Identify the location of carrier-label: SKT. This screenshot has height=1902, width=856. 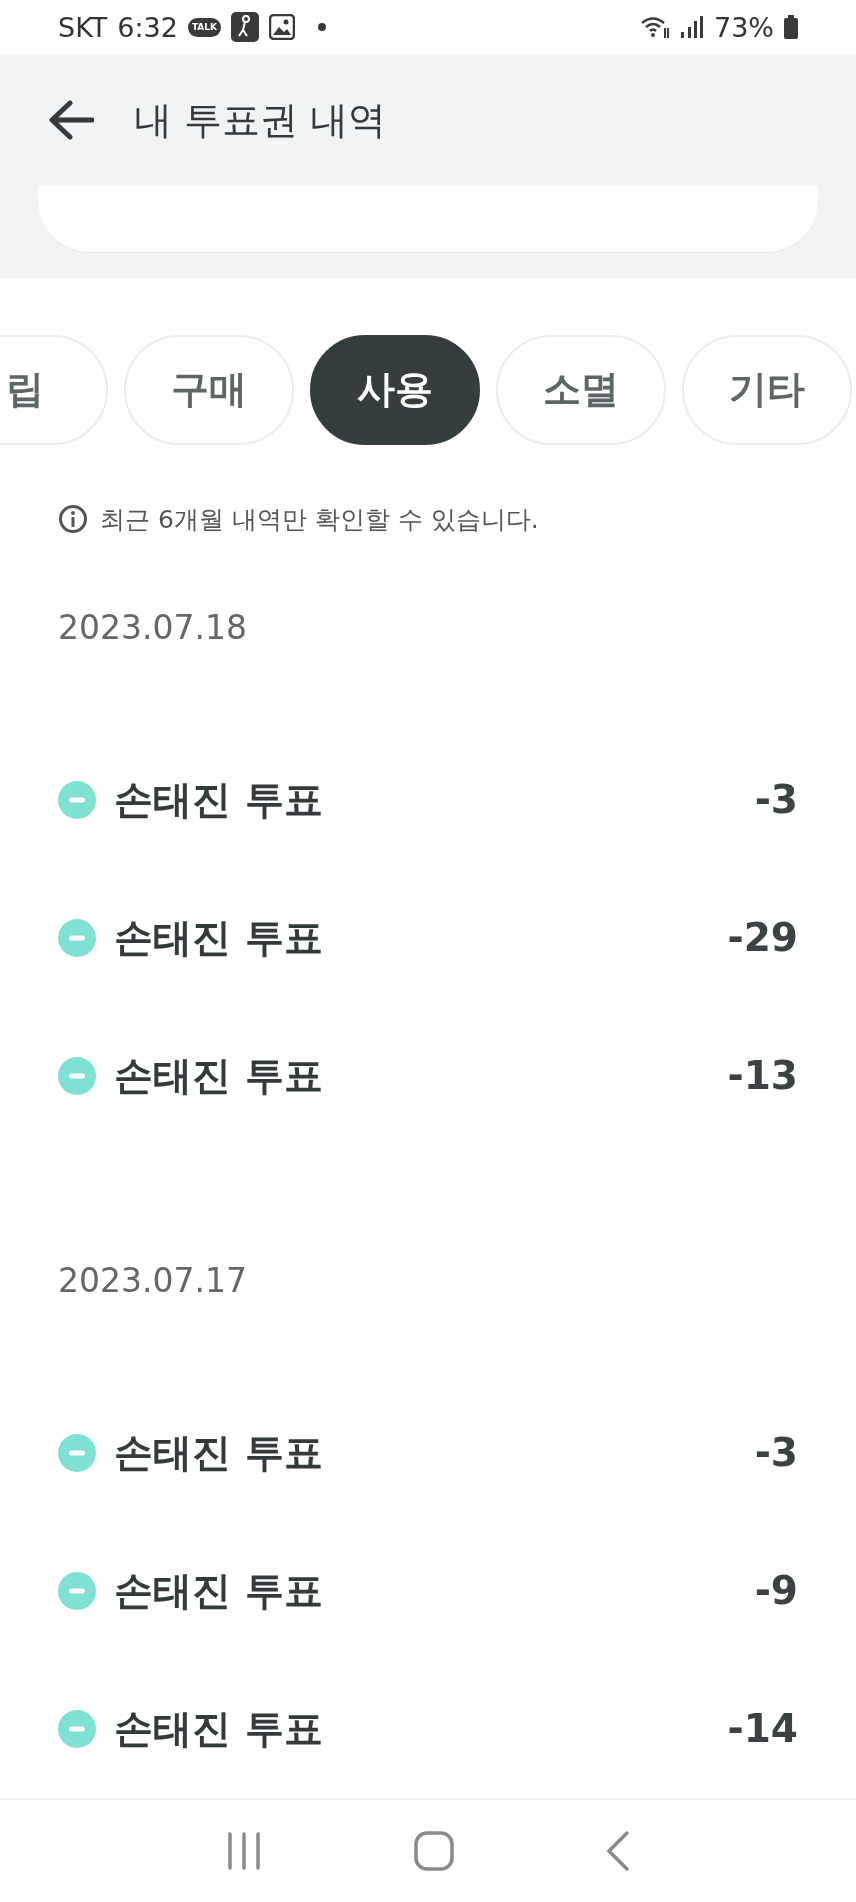
(83, 27).